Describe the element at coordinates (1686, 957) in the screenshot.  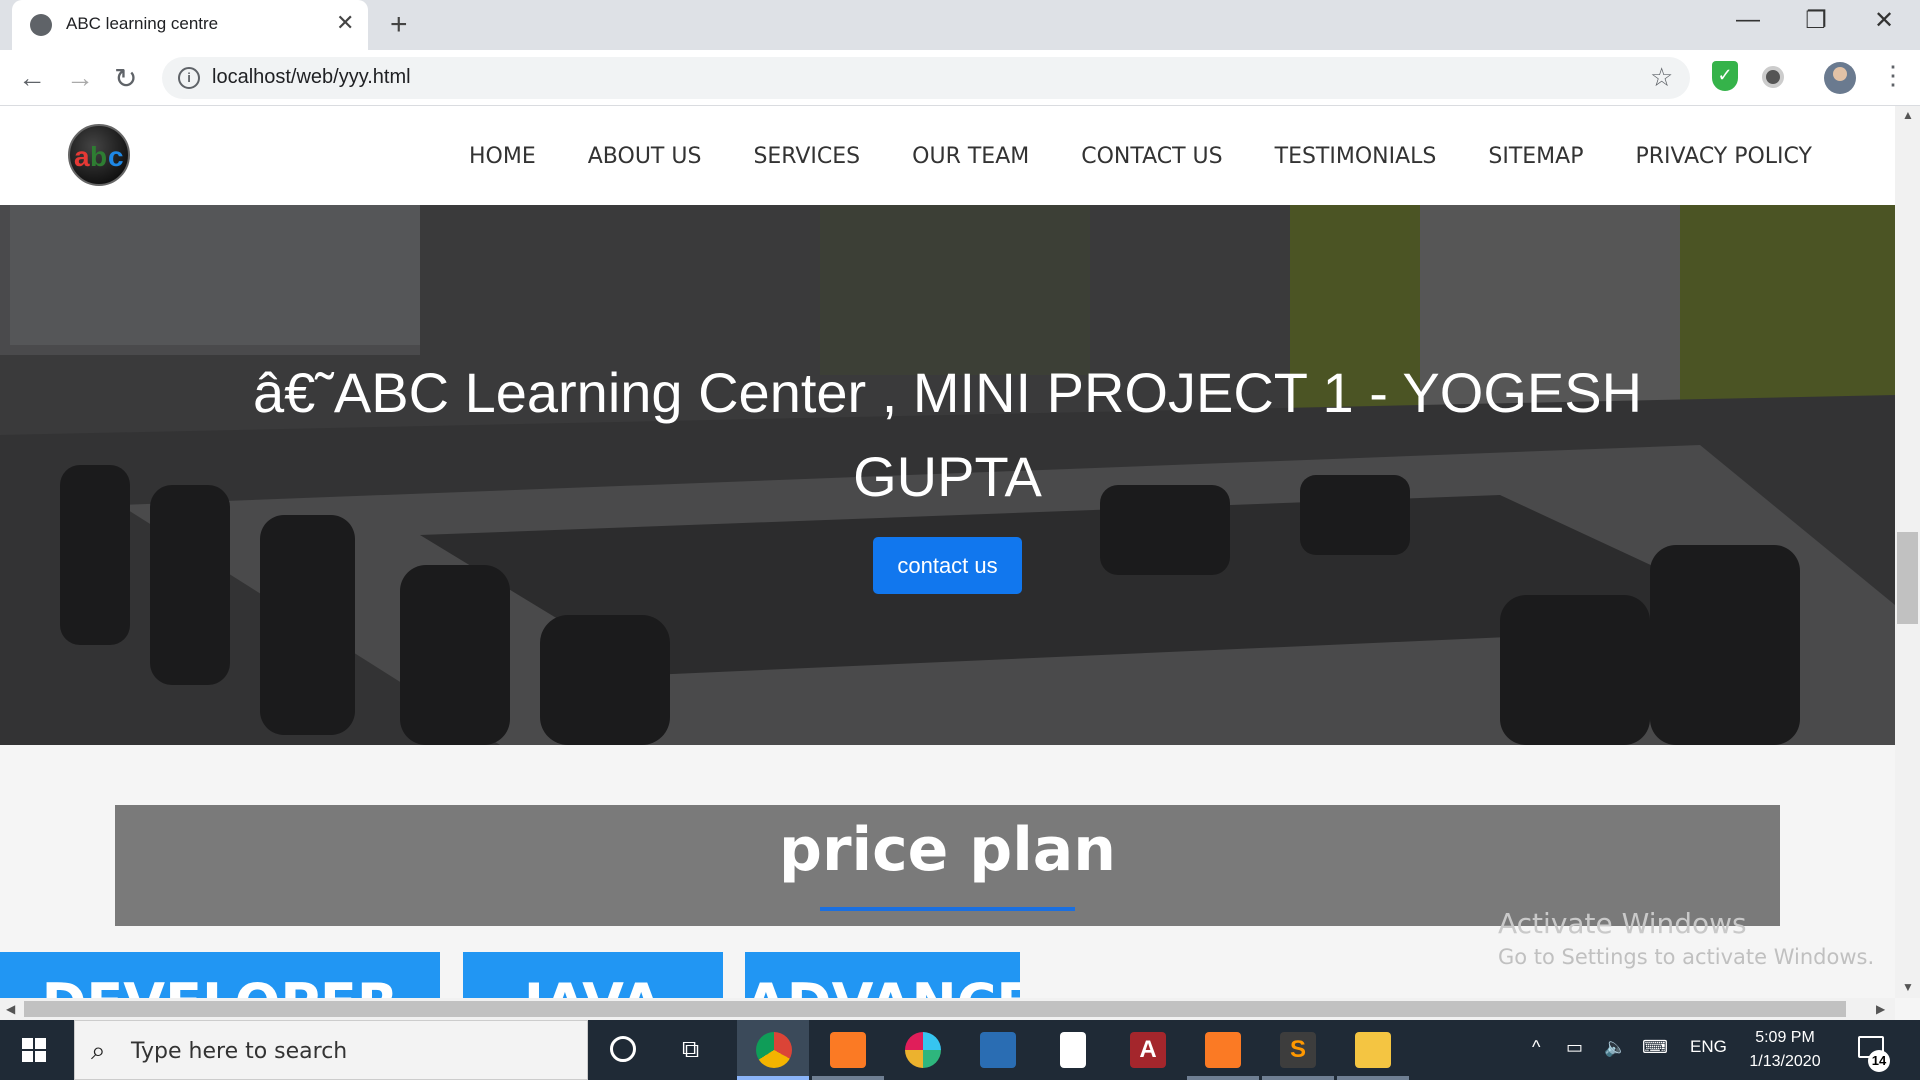
I see `activate-windows-subtitle: Go to Settings to activate Windows.` at that location.